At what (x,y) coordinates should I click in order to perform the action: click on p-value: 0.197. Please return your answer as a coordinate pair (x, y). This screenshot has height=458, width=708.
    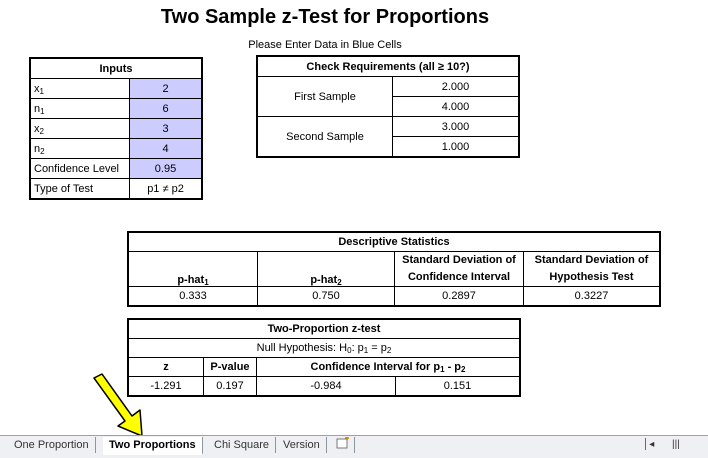
    Looking at the image, I should click on (230, 386).